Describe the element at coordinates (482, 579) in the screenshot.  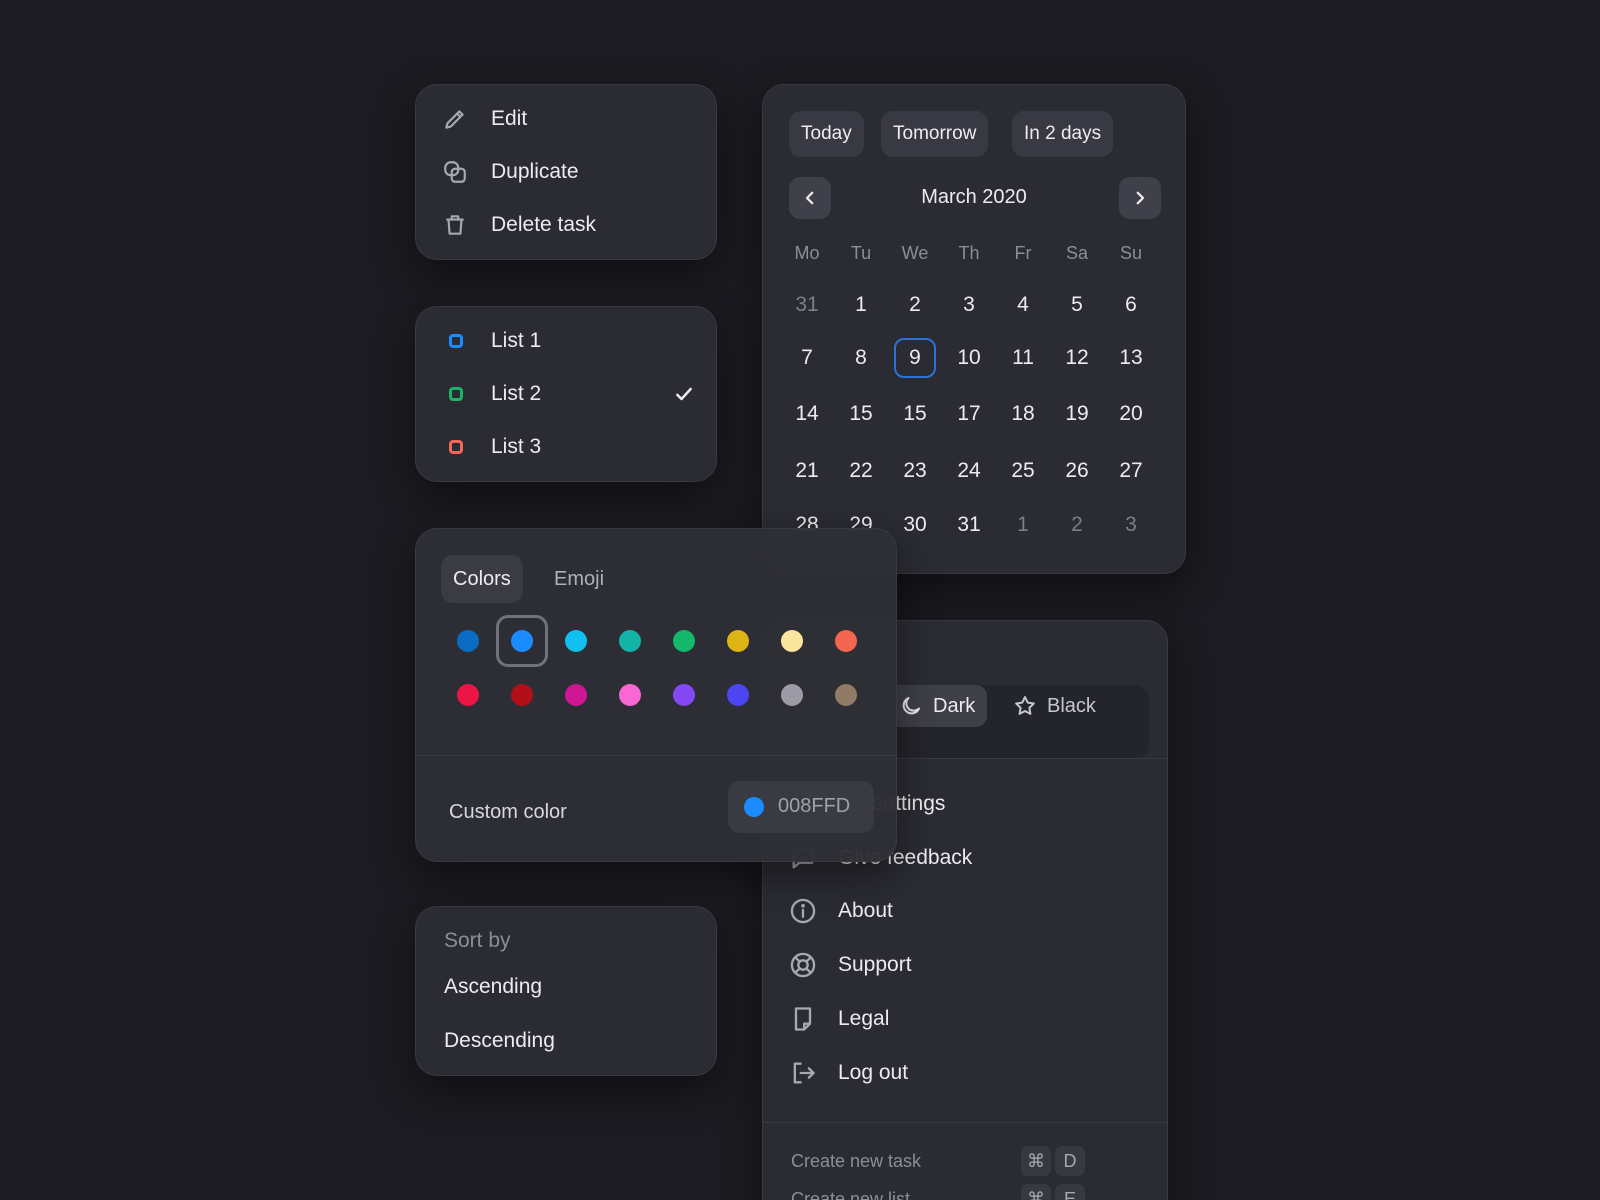
I see `tab-colors: Colors` at that location.